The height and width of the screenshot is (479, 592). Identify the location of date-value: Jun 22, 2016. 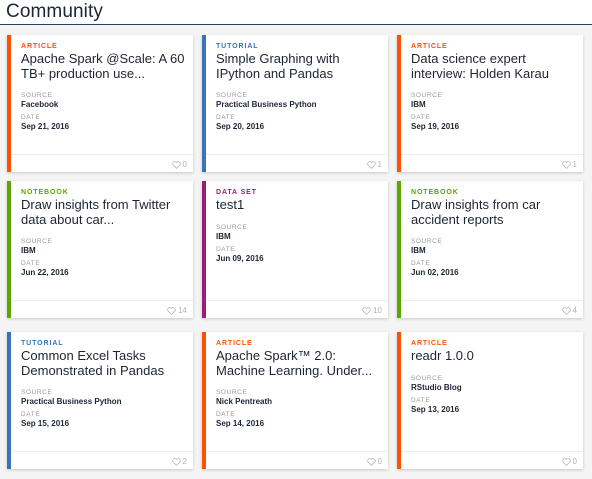
(45, 272).